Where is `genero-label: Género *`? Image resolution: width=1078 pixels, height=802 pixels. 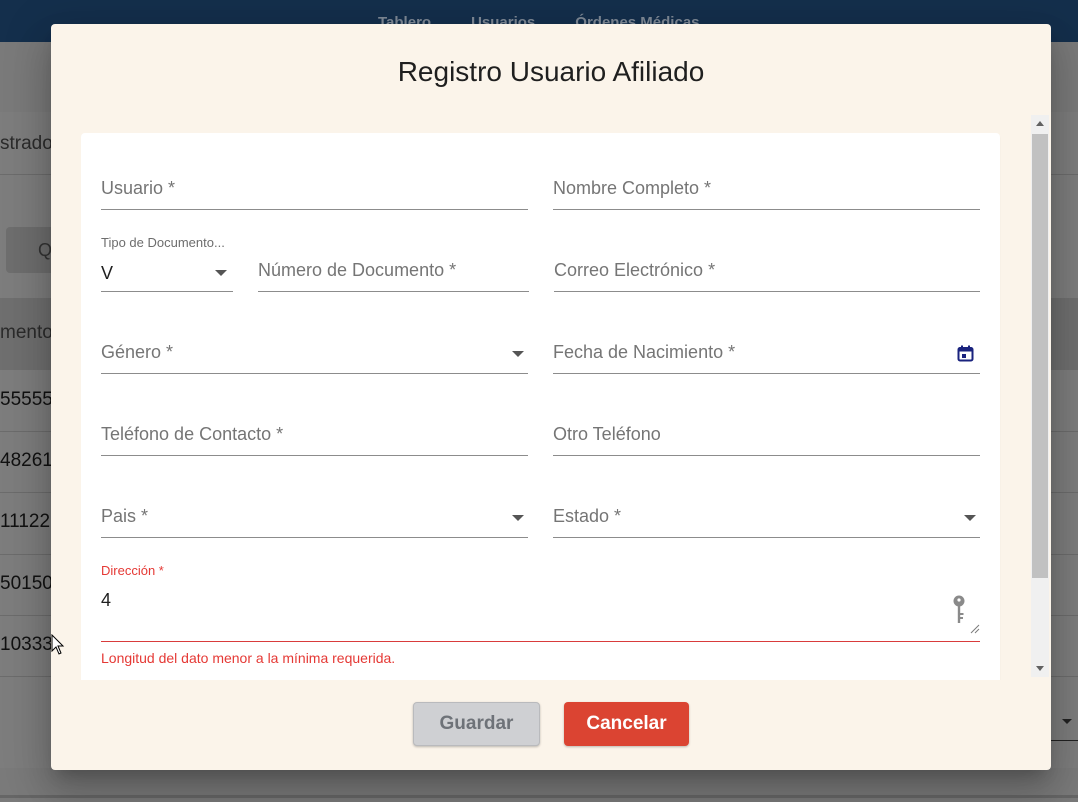 genero-label: Género * is located at coordinates (137, 352).